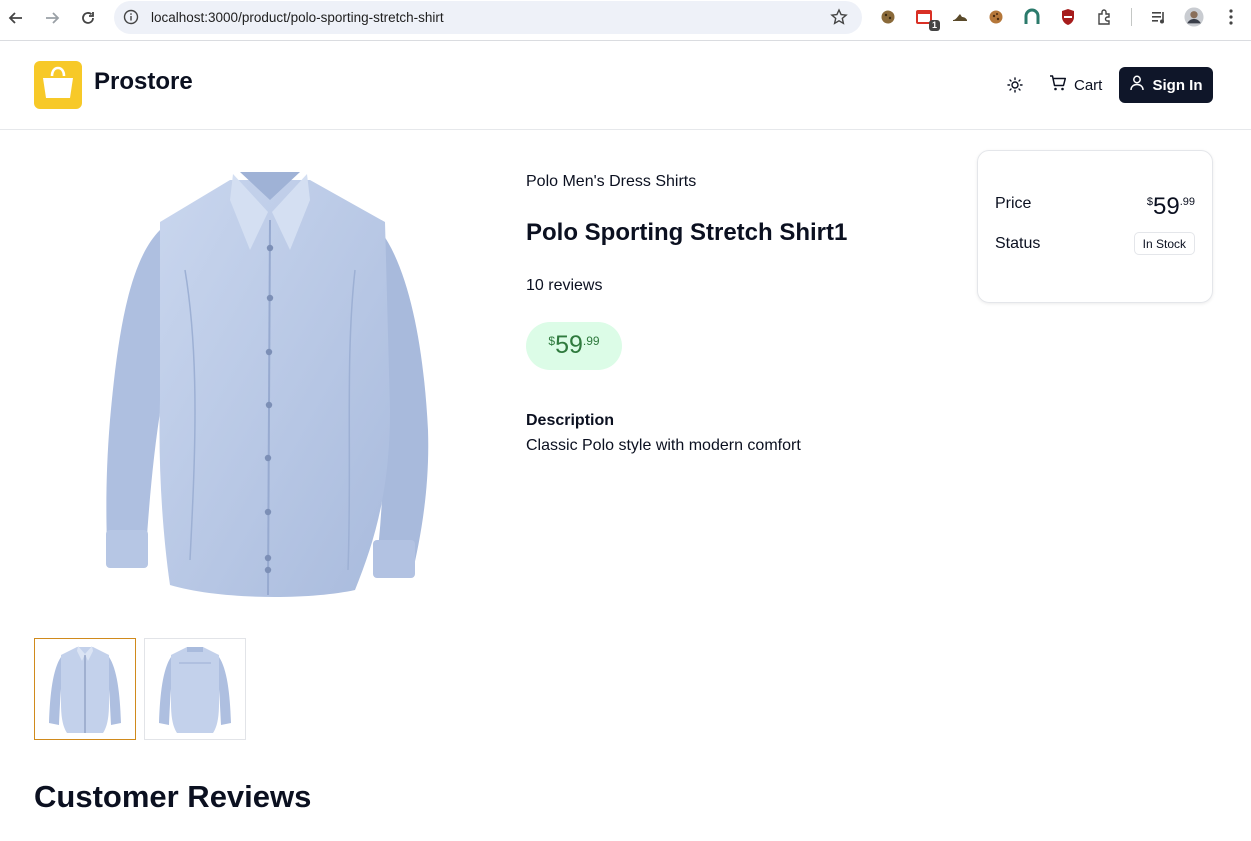 The height and width of the screenshot is (841, 1251). Describe the element at coordinates (1177, 85) in the screenshot. I see `sign-in-label: Sign In` at that location.